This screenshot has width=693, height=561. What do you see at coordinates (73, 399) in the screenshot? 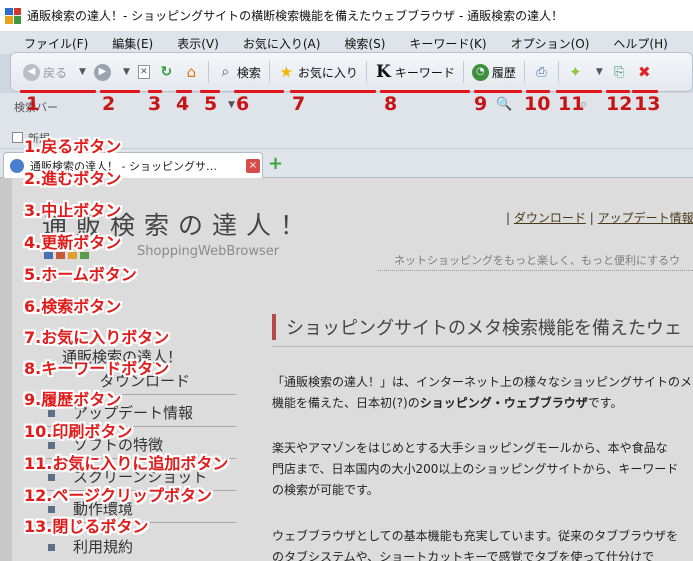
I see `callout-history: 9.履歴ボタン` at bounding box center [73, 399].